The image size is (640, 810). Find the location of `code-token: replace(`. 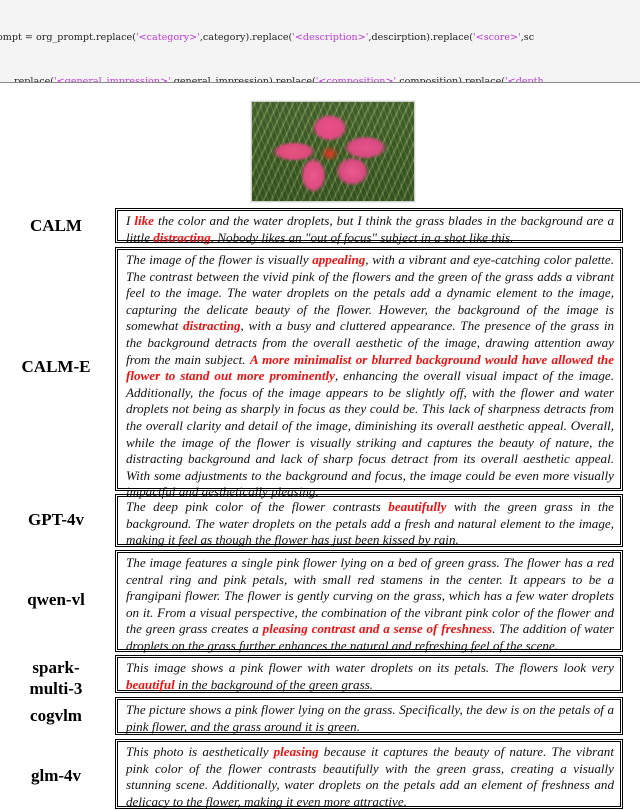

code-token: replace( is located at coordinates (34, 79).